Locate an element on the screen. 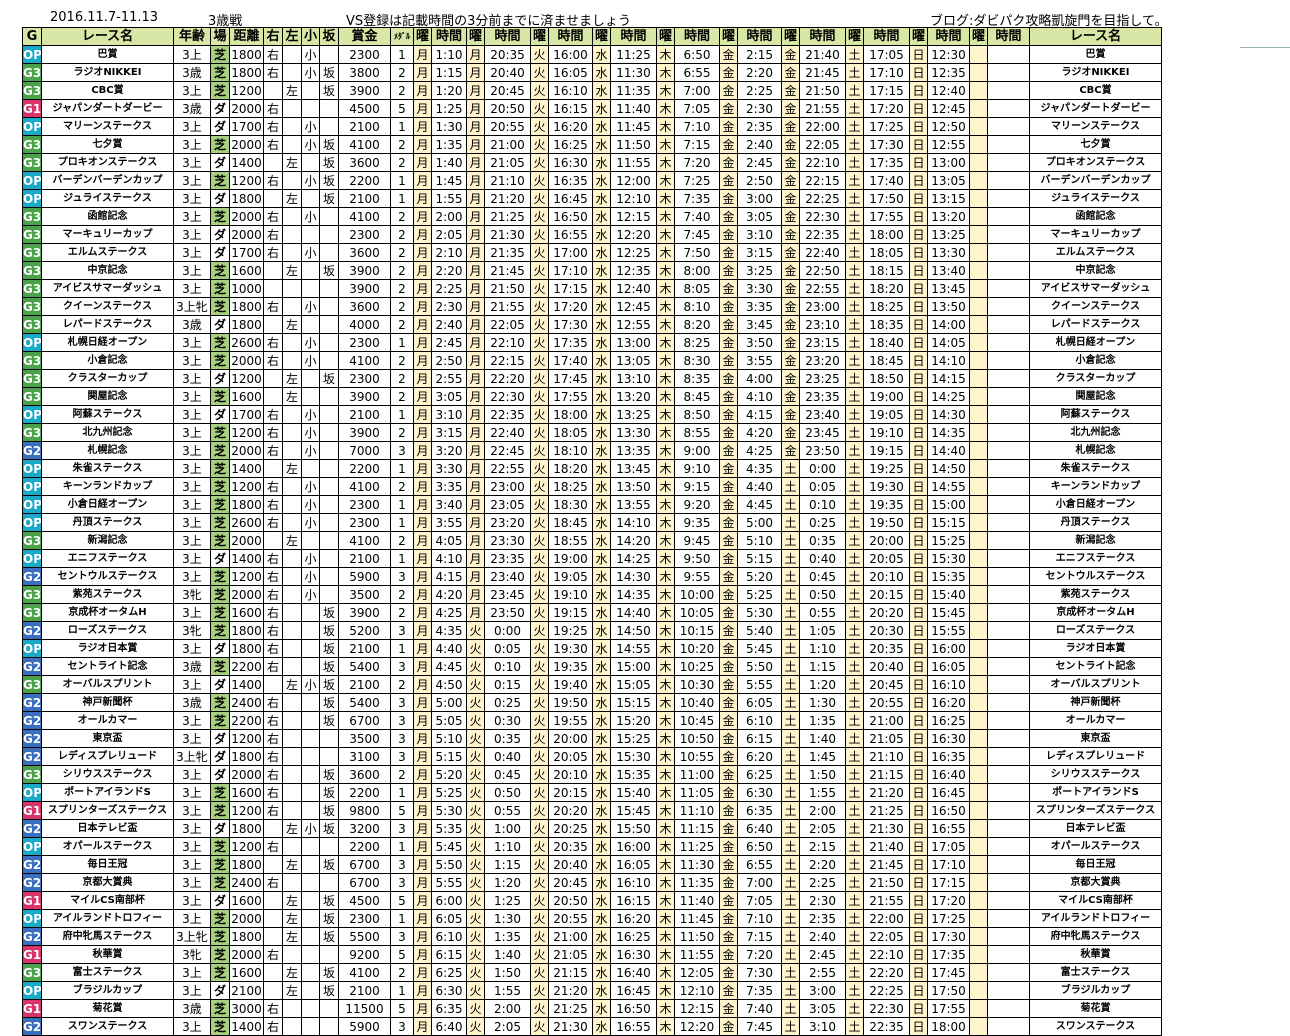 The width and height of the screenshot is (1290, 1036). start-time: 1:15 is located at coordinates (507, 864).